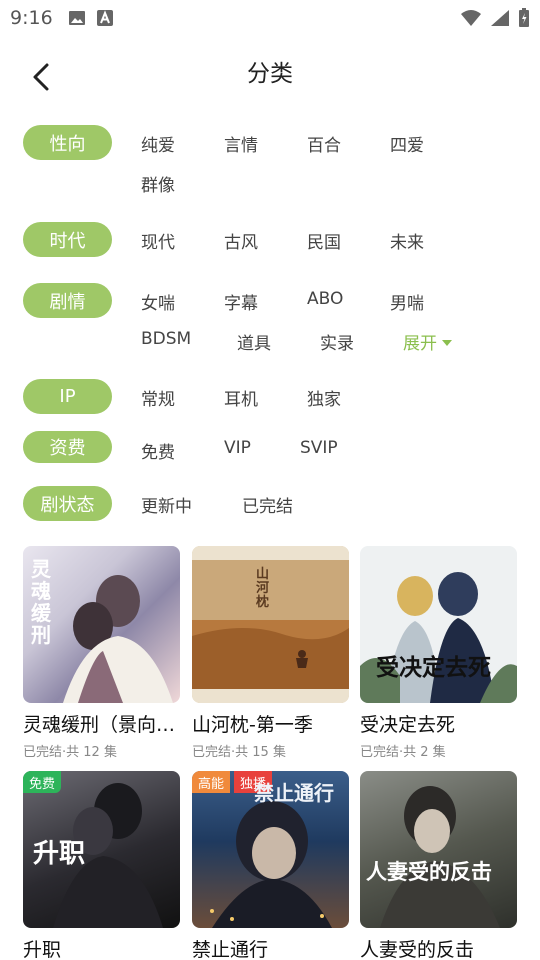  I want to click on card-subtitle: 已完结·共 15 集, so click(239, 752).